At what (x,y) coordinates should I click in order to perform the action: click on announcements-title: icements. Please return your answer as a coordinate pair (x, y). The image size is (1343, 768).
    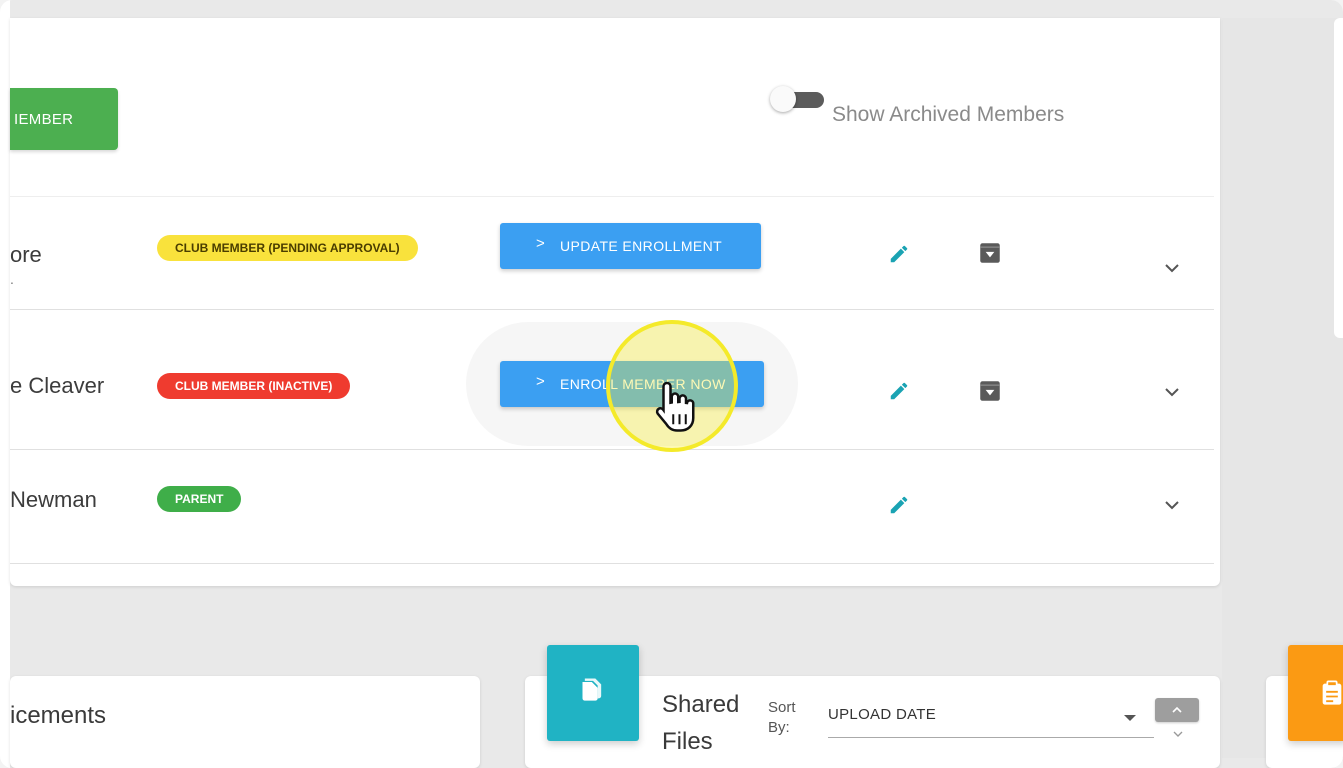
    Looking at the image, I should click on (58, 715).